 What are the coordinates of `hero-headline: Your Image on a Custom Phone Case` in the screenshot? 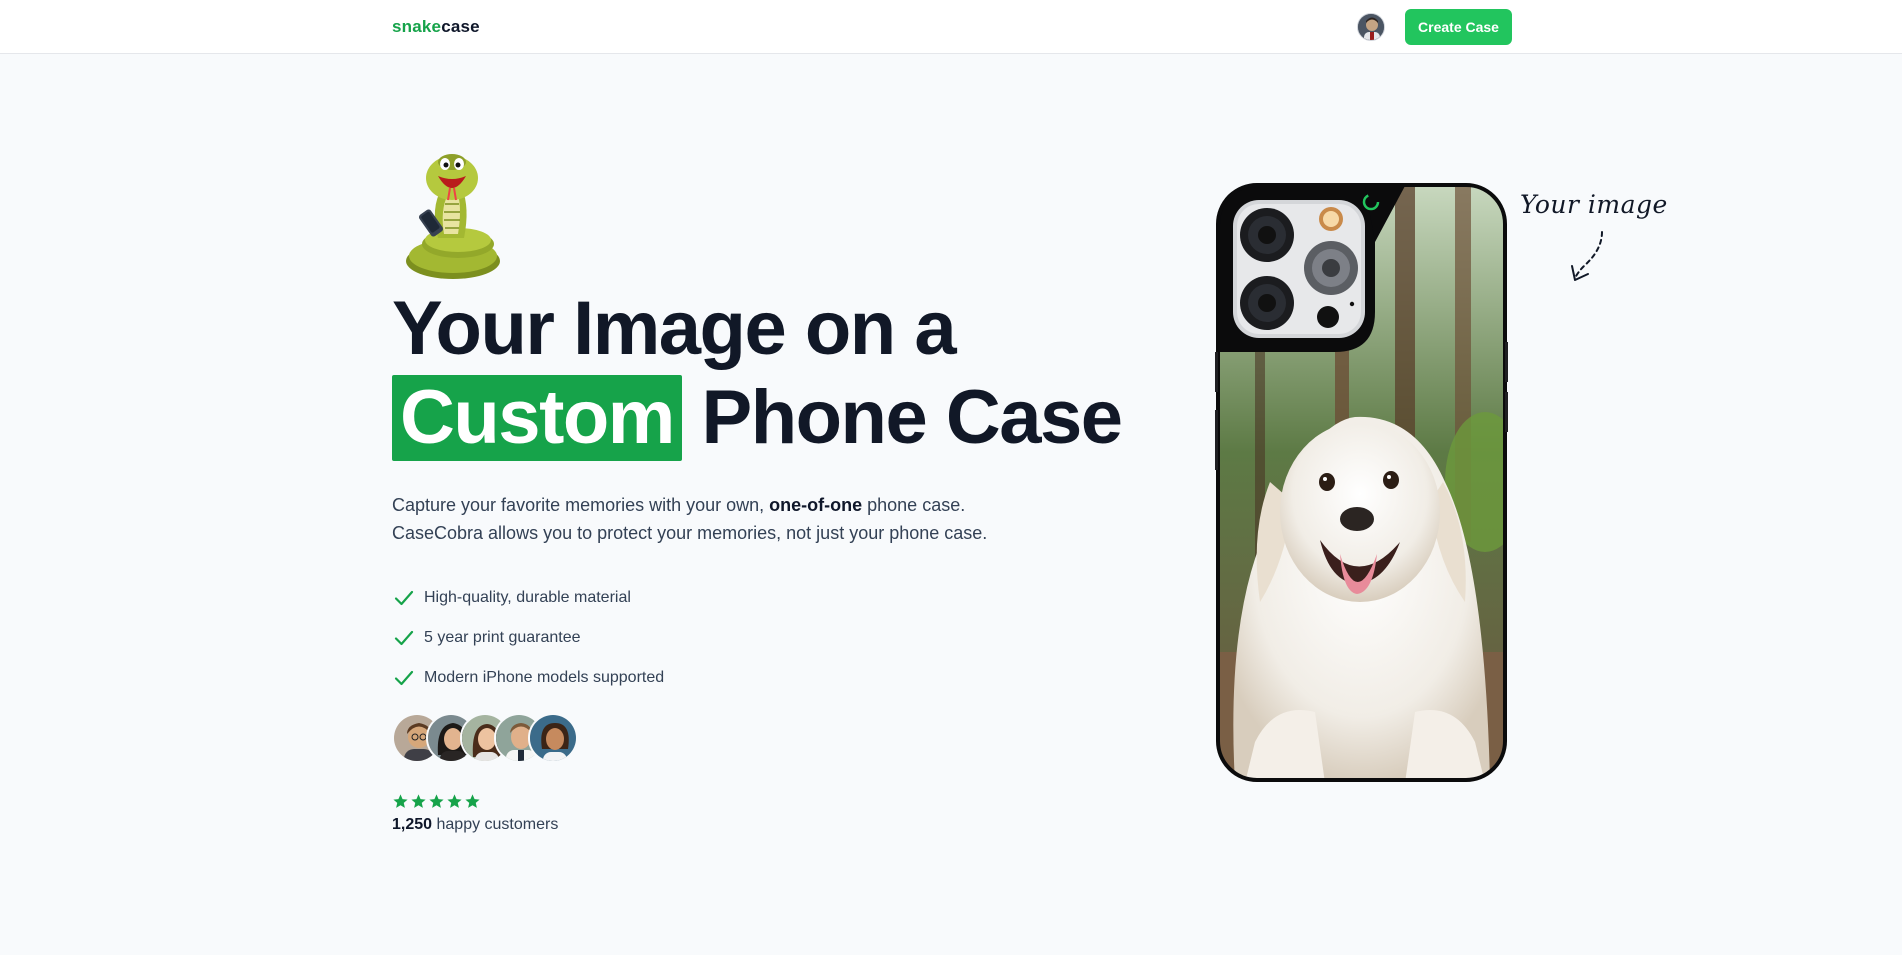 It's located at (772, 373).